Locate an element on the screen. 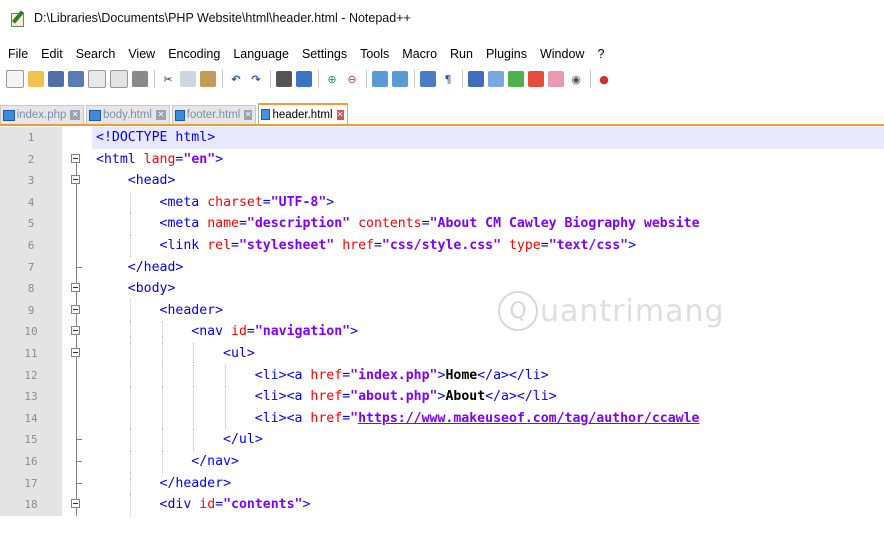  doc-map-icon is located at coordinates (516, 79).